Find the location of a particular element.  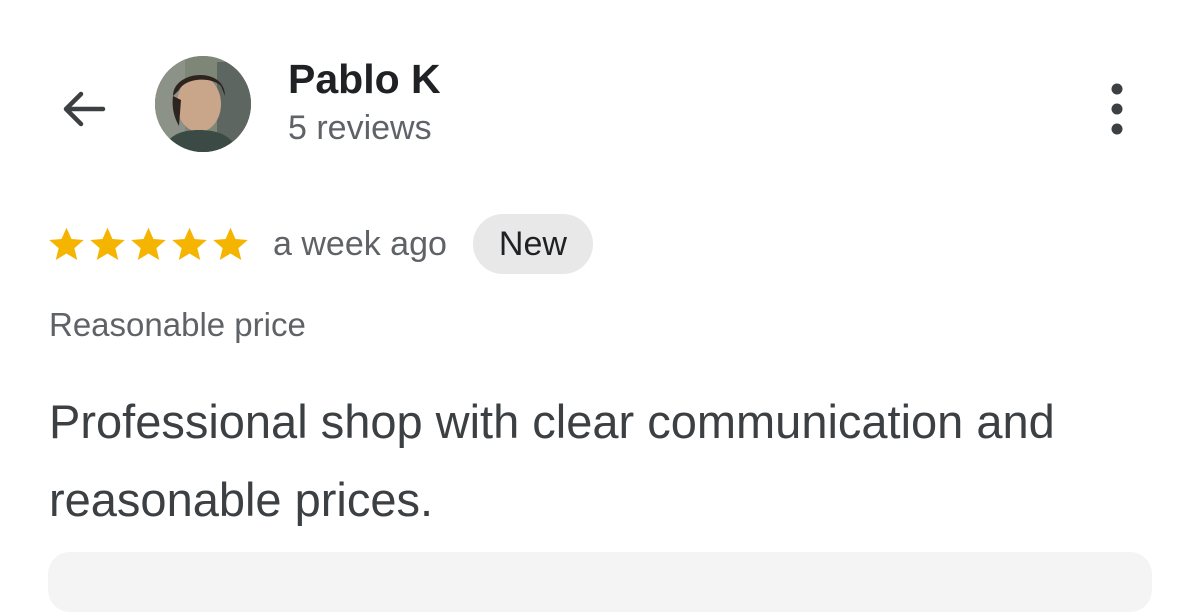

more-options-button is located at coordinates (1117, 111).